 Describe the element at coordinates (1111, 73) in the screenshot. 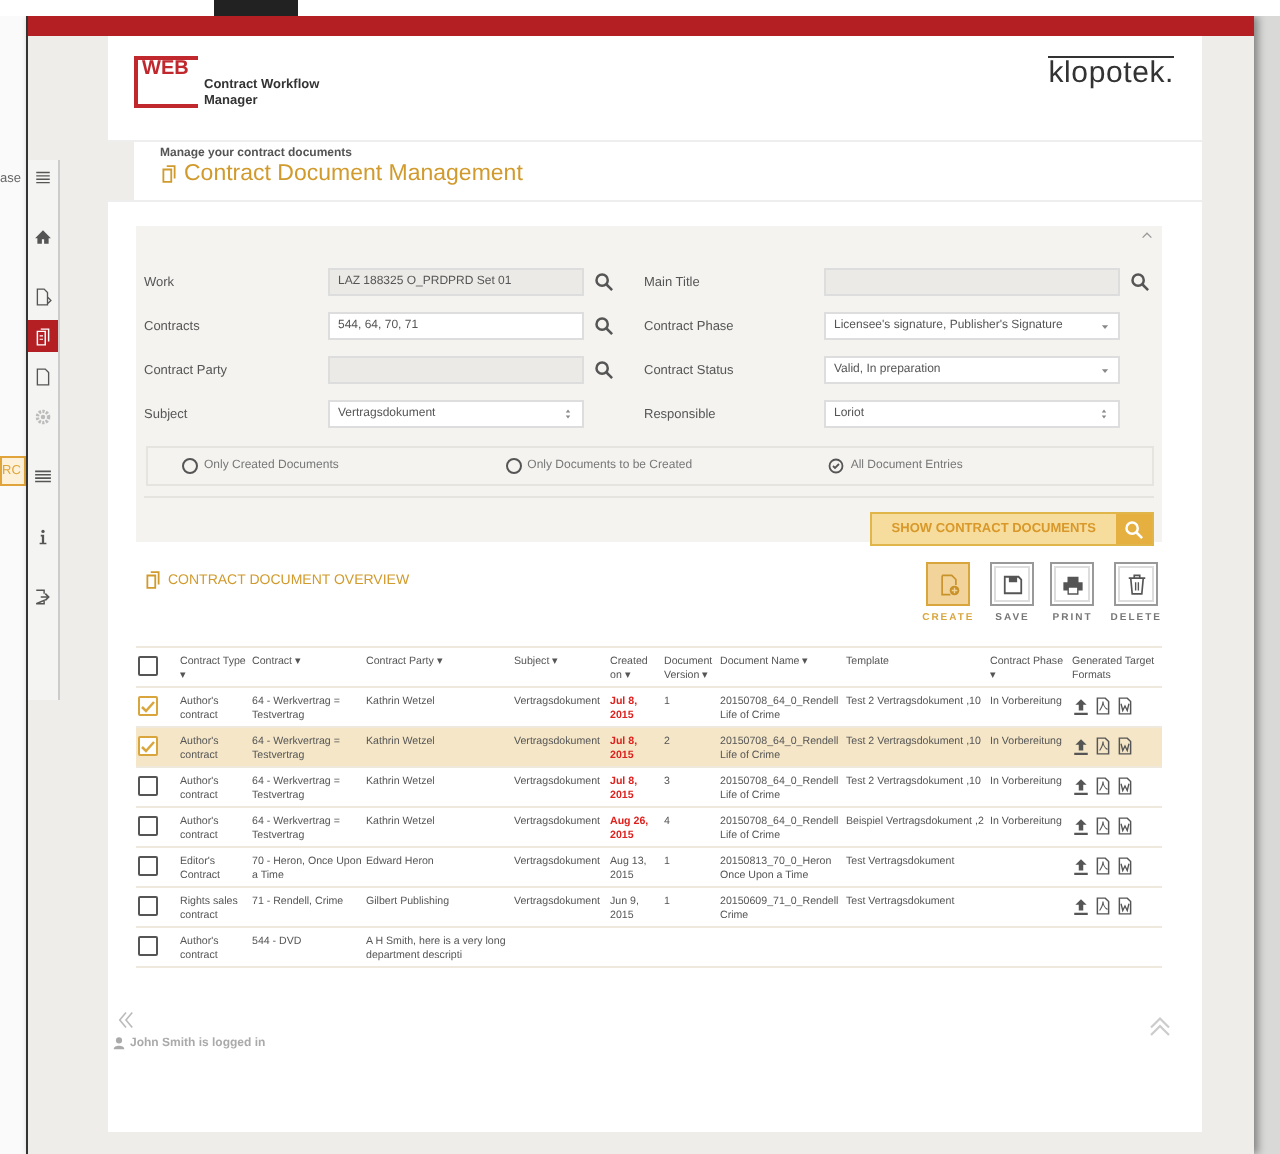

I see `brand-logo: klopotek.` at that location.